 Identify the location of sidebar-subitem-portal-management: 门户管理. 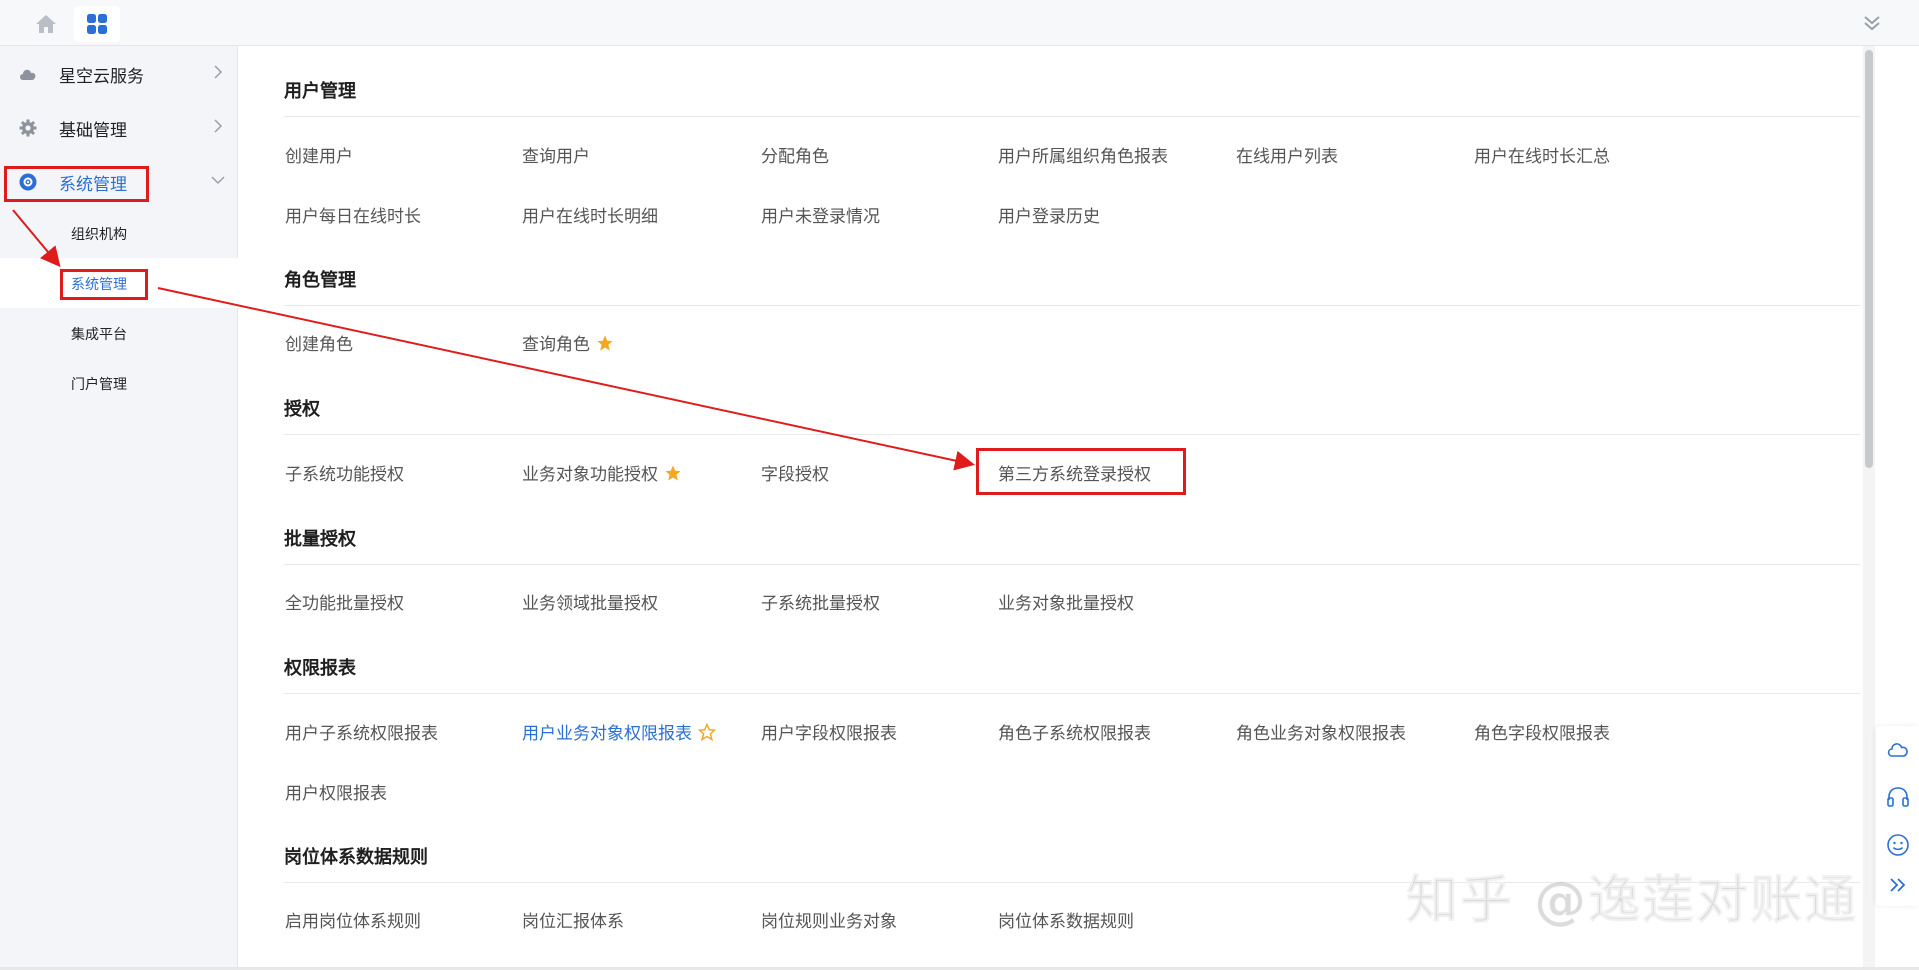
(119, 383).